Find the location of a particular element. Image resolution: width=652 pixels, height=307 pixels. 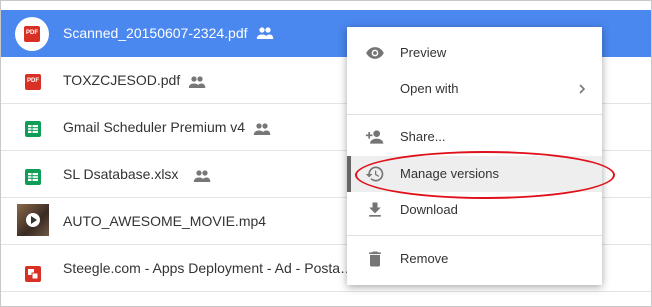

menu-item-manage-versions: Manage versions is located at coordinates (474, 174).